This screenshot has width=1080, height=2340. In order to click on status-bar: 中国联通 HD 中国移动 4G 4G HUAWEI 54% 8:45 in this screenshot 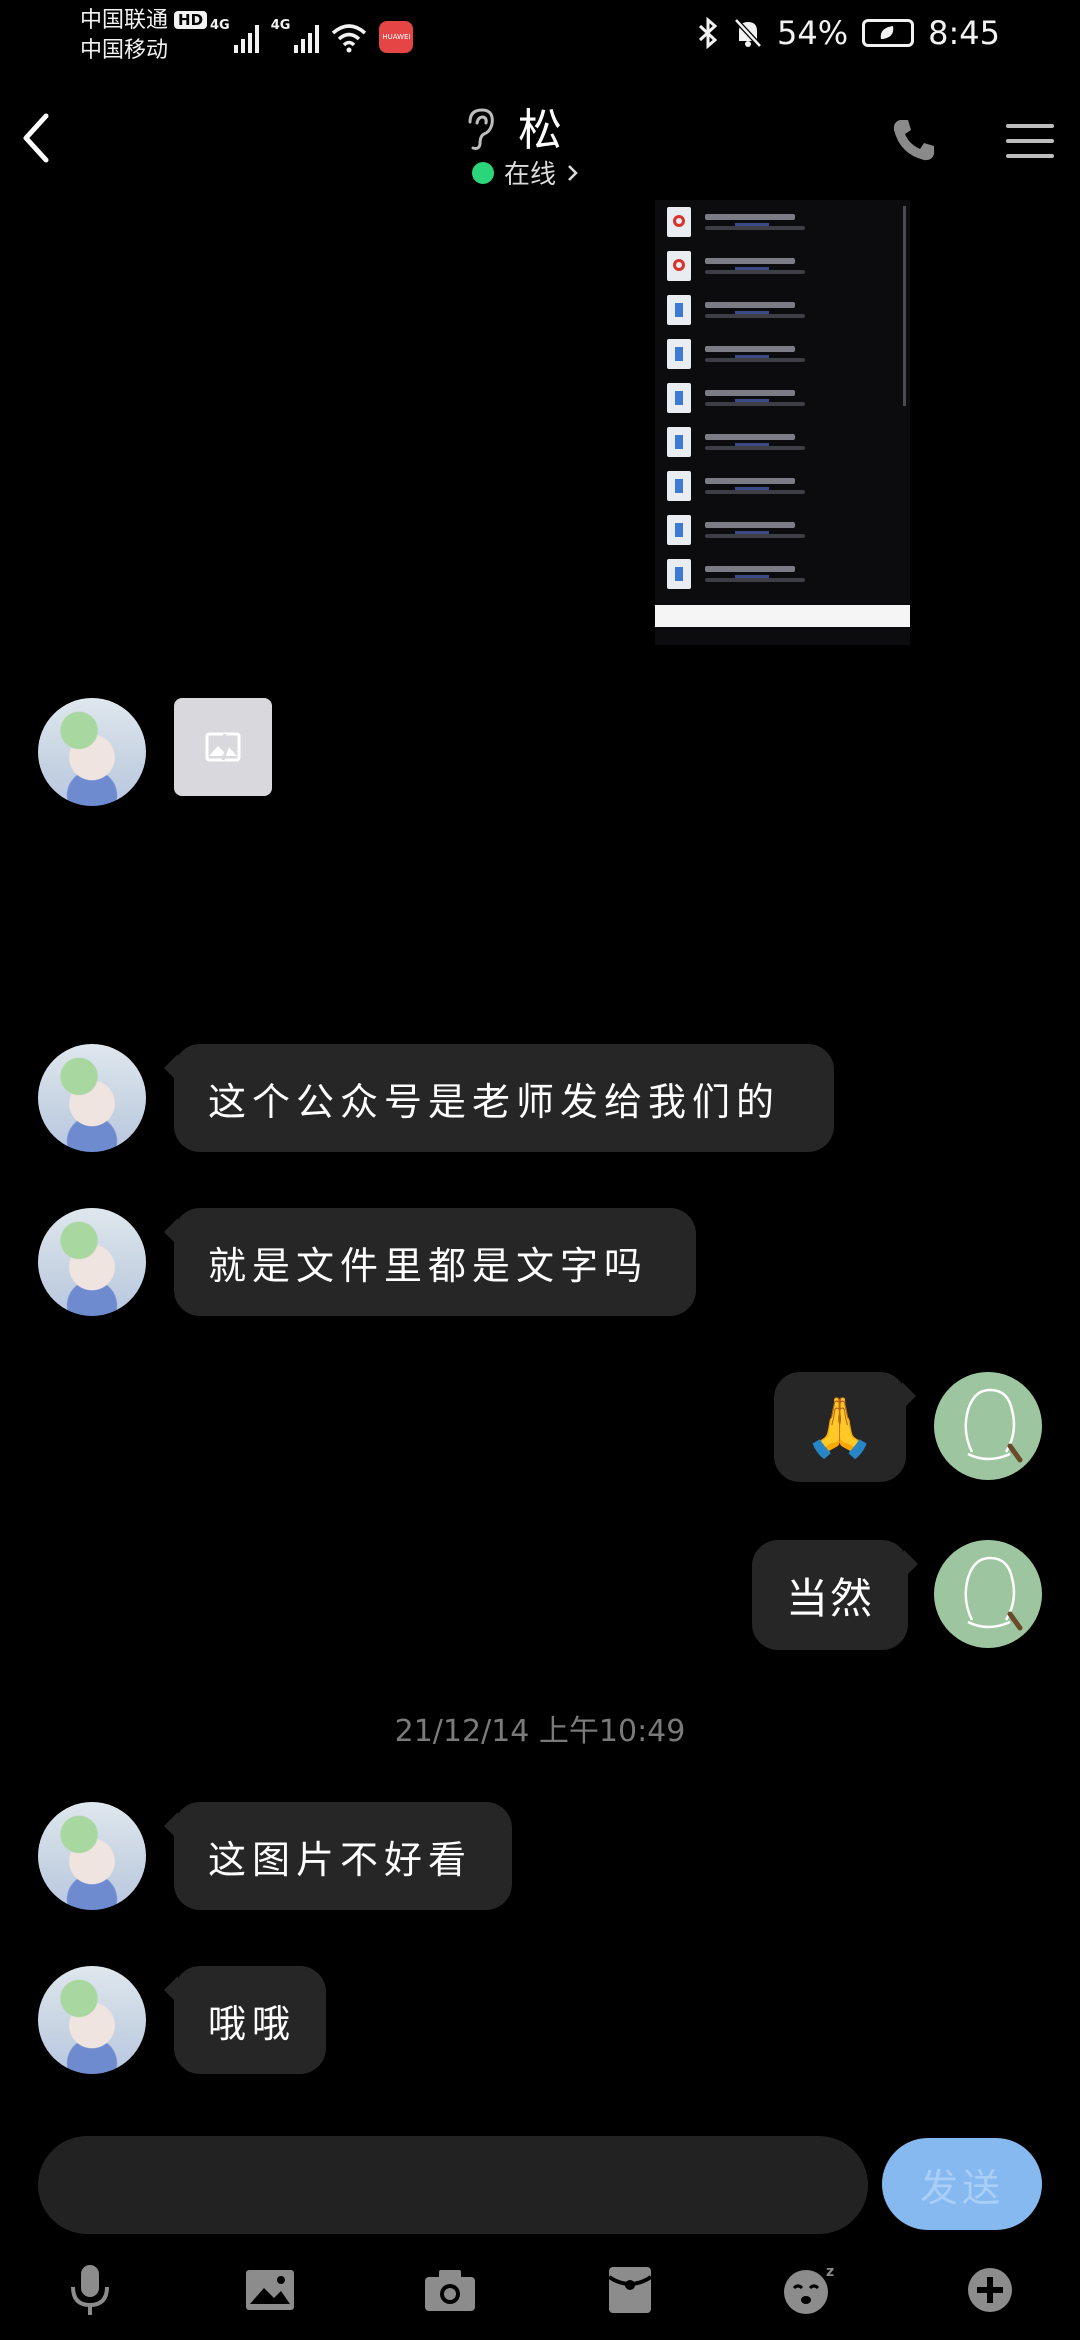, I will do `click(540, 40)`.